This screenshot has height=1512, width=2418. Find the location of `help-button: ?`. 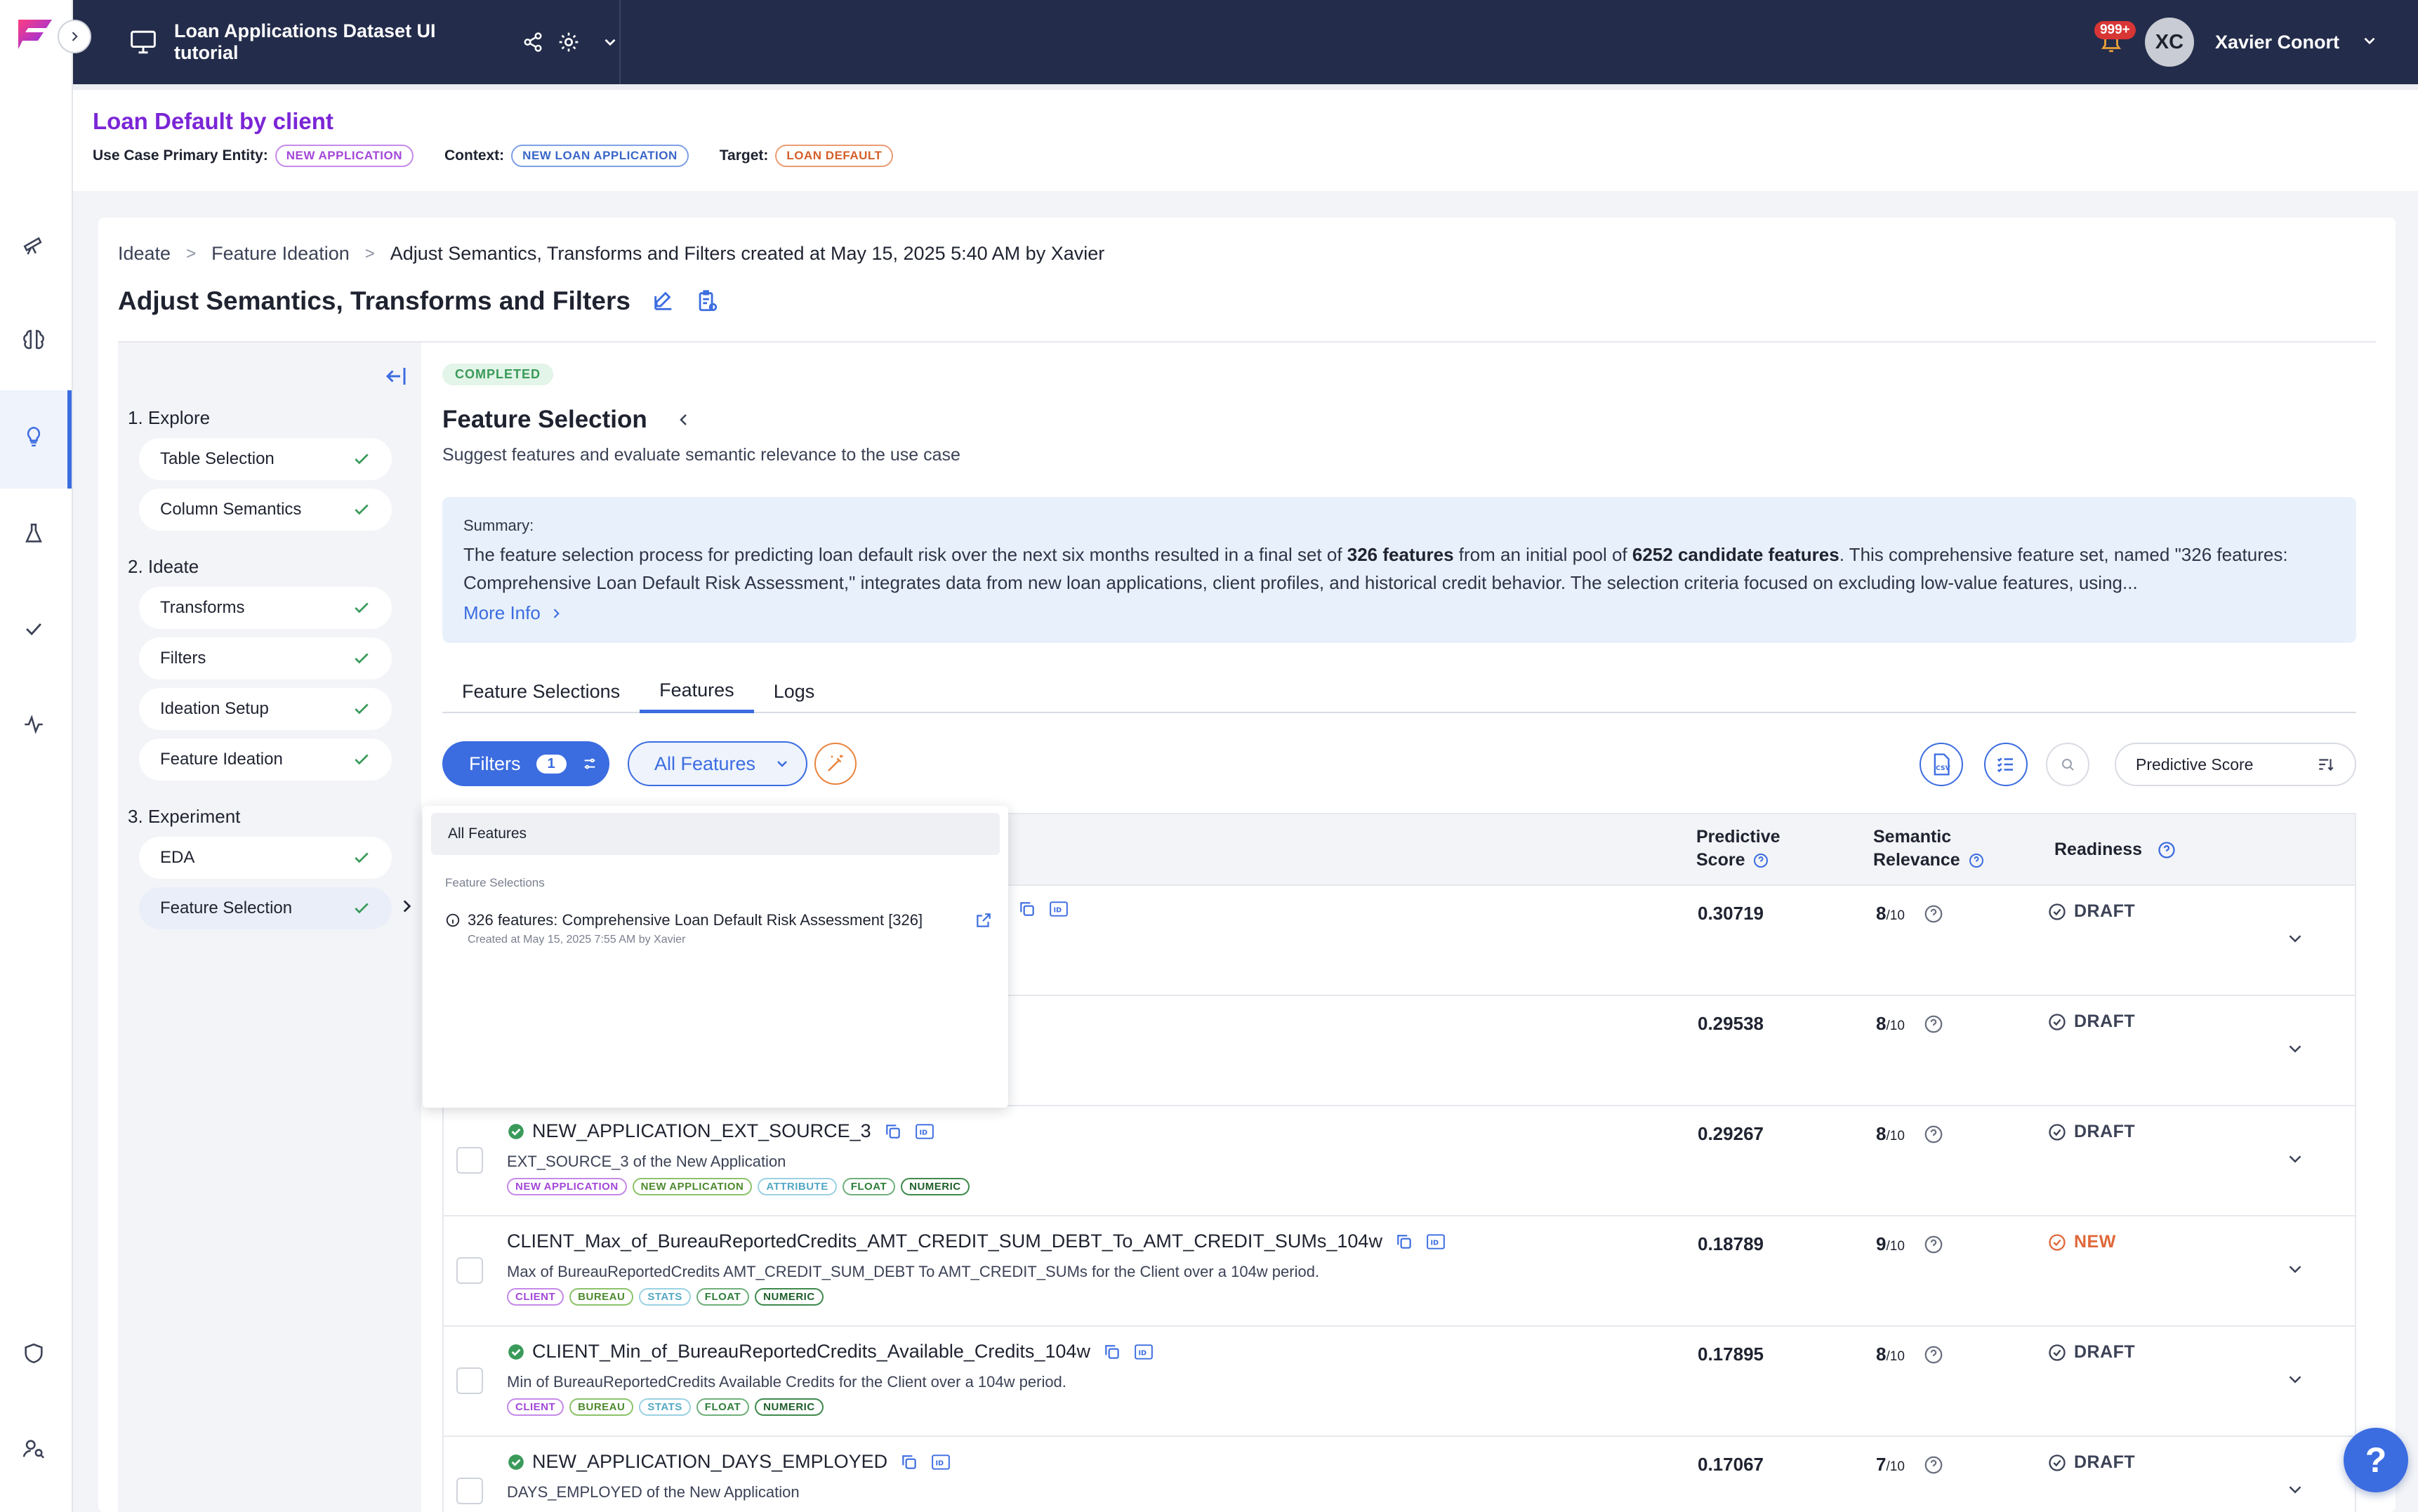

help-button: ? is located at coordinates (2376, 1460).